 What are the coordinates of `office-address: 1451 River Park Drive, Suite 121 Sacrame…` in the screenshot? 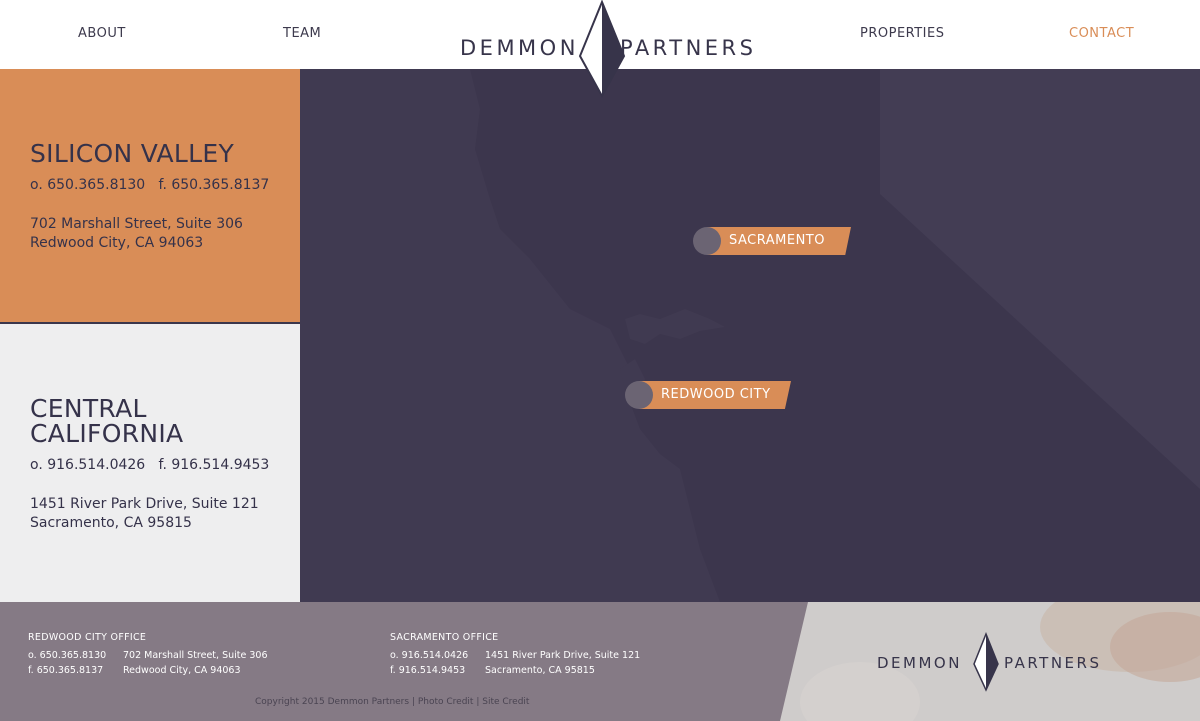 It's located at (144, 514).